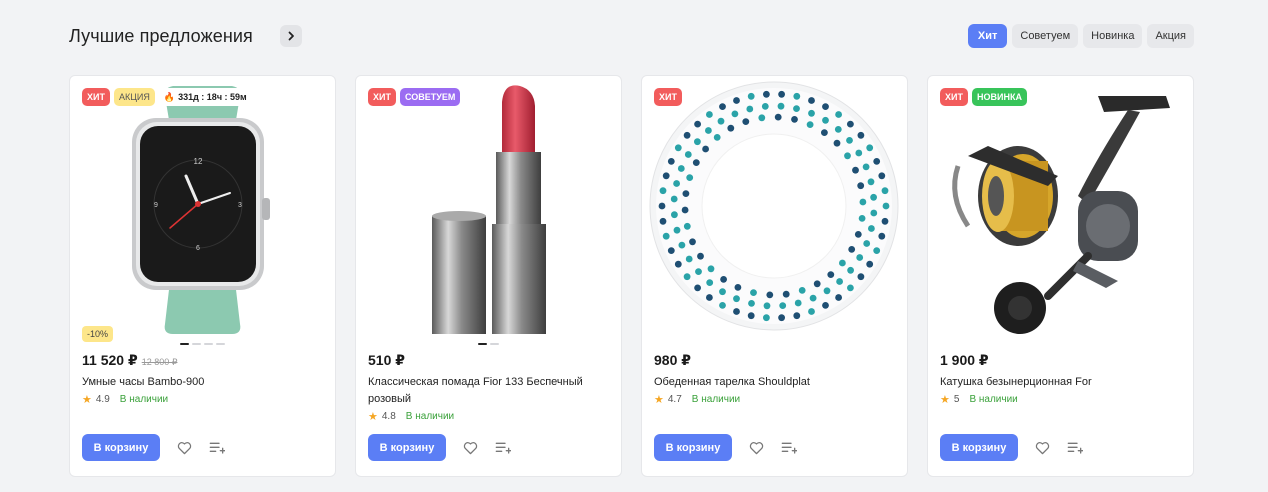 Image resolution: width=1268 pixels, height=492 pixels. I want to click on add-to-list-icon, so click(789, 448).